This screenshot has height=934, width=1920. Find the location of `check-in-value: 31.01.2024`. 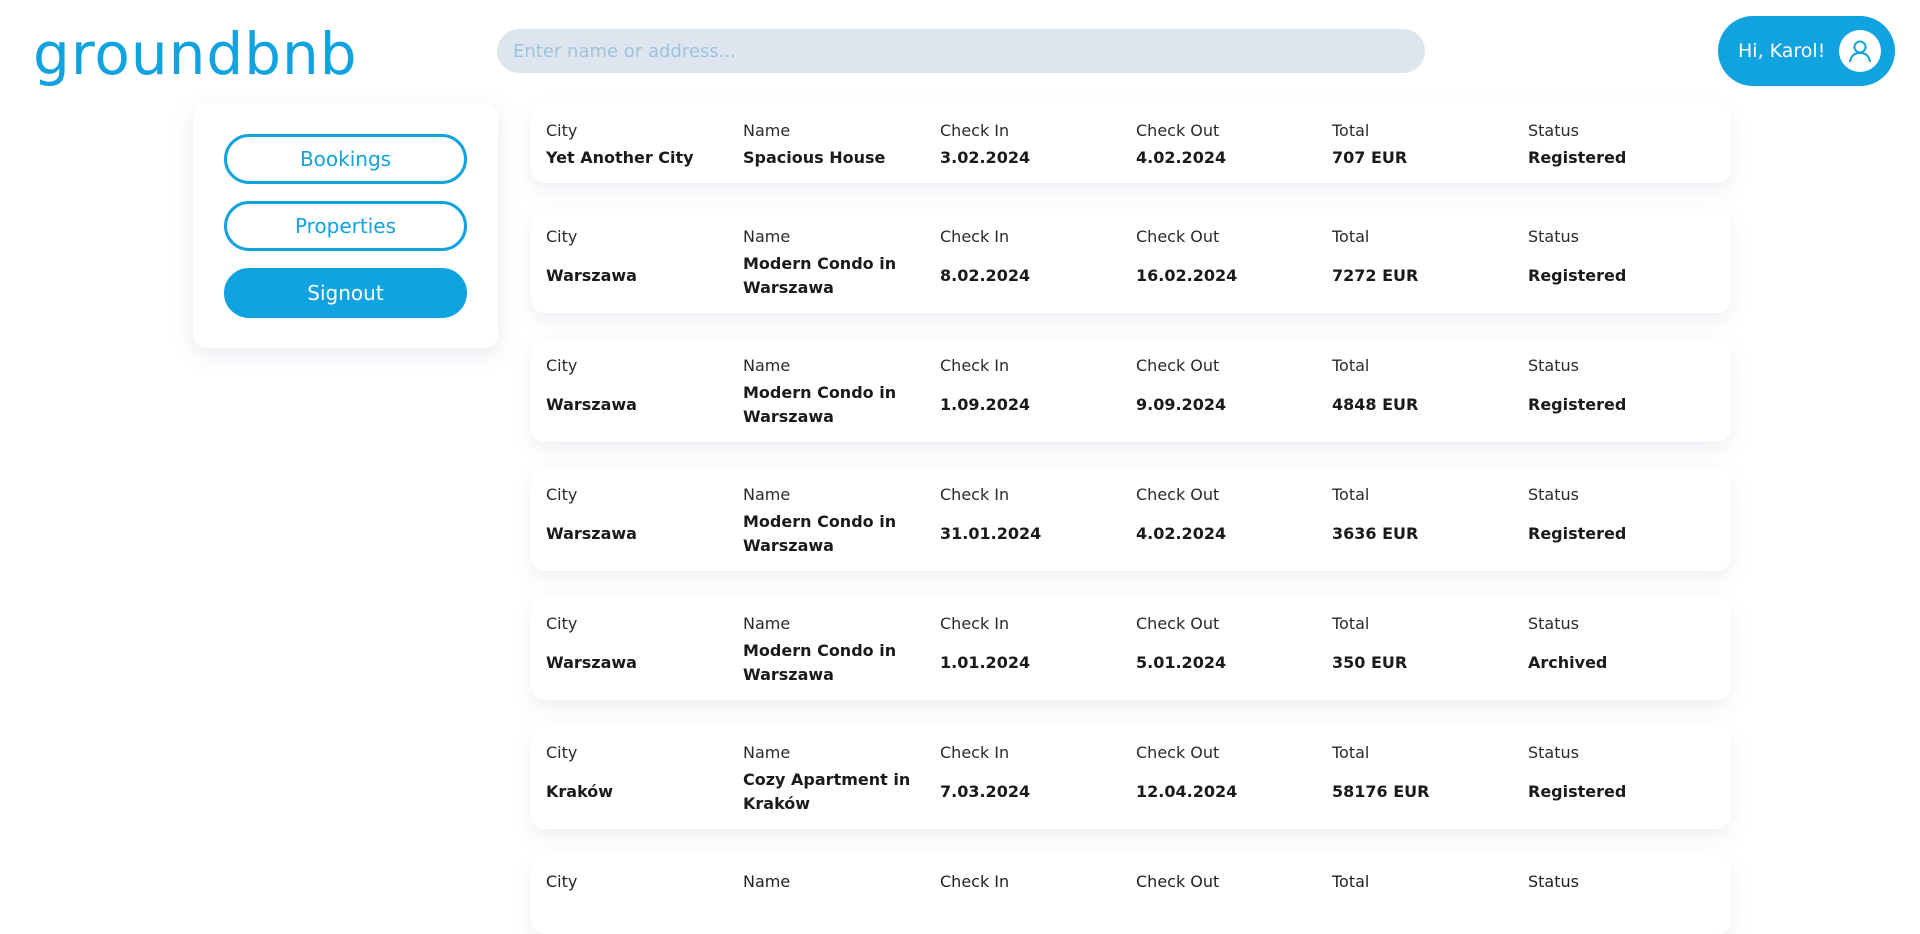

check-in-value: 31.01.2024 is located at coordinates (991, 533).